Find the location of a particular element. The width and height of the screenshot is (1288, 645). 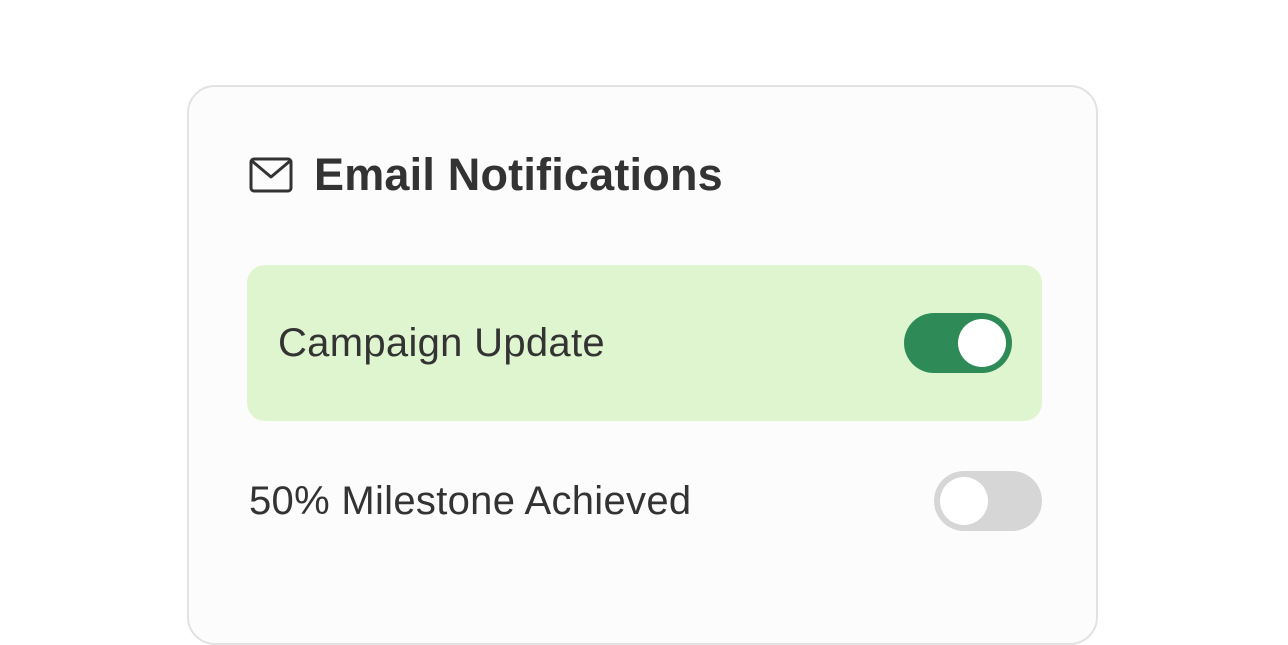

notification-label: 50% Milestone Achieved is located at coordinates (470, 500).